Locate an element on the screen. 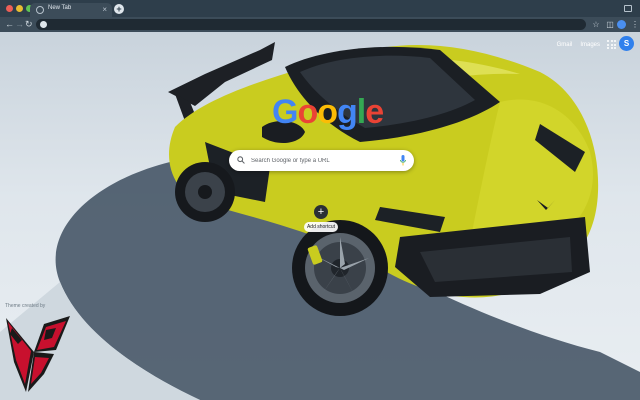 The image size is (640, 400). tab-new-tab: New Tab × is located at coordinates (71, 10).